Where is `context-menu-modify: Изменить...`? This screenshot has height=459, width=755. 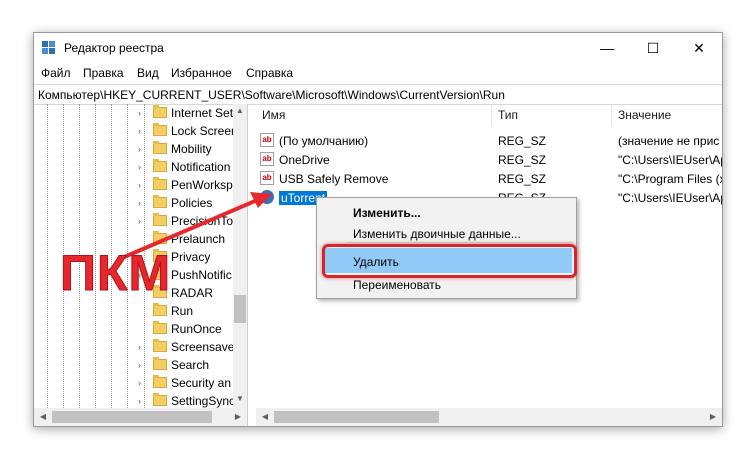 context-menu-modify: Изменить... is located at coordinates (387, 213).